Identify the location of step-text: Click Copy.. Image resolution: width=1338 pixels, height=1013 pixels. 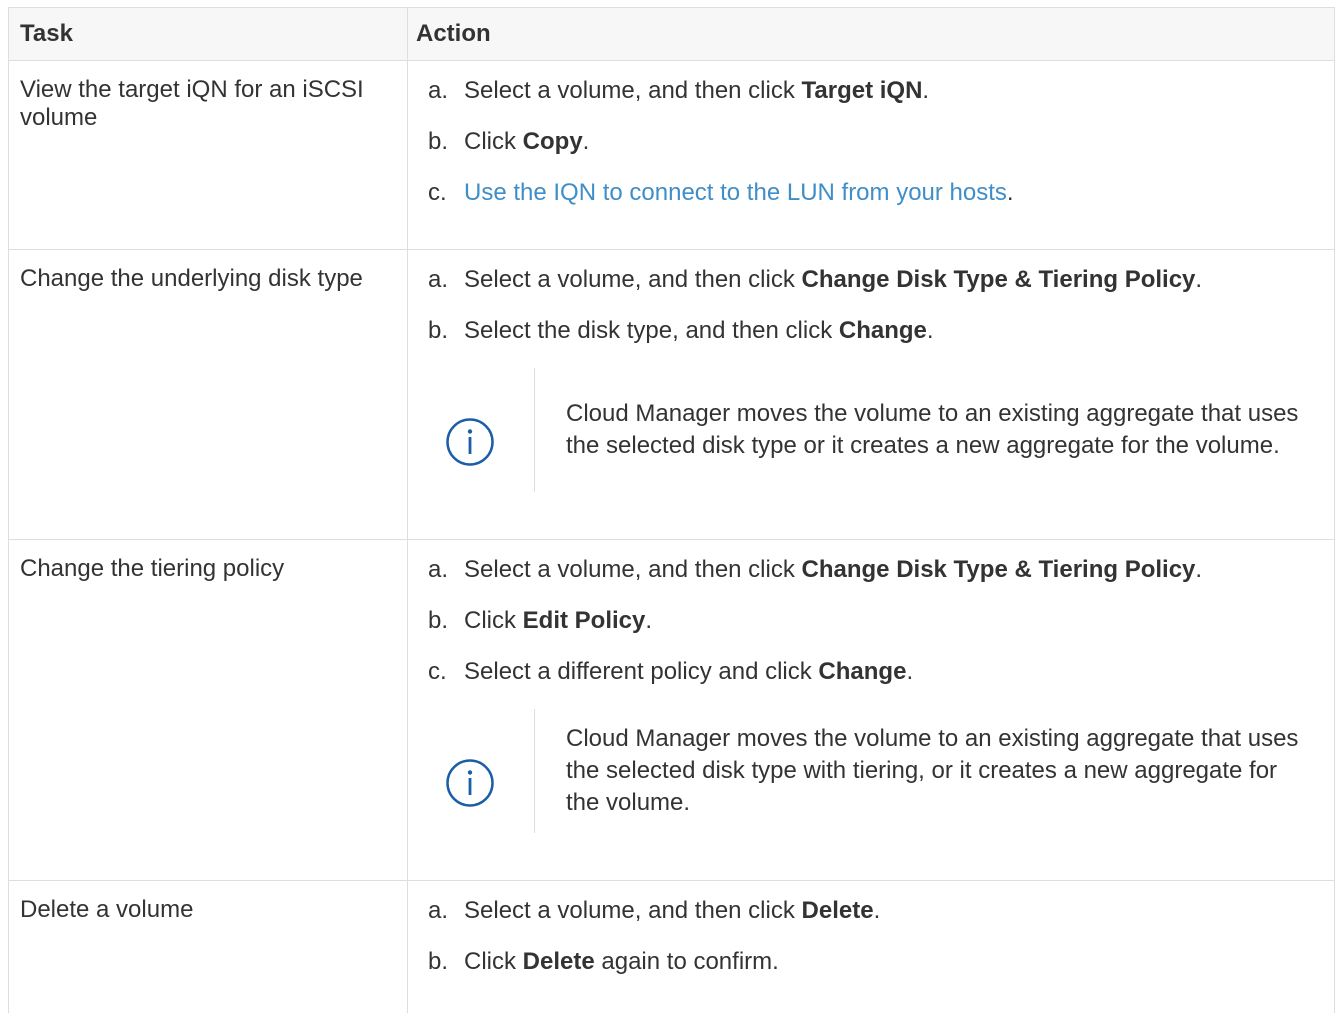
(526, 142).